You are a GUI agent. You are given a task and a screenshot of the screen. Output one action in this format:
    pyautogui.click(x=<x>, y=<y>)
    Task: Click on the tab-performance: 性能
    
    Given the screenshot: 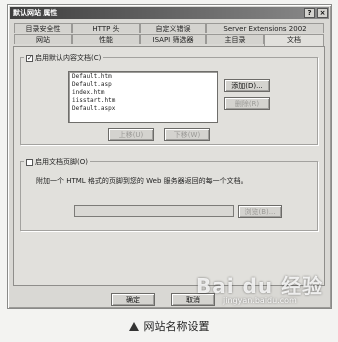 What is the action you would take?
    pyautogui.click(x=106, y=39)
    